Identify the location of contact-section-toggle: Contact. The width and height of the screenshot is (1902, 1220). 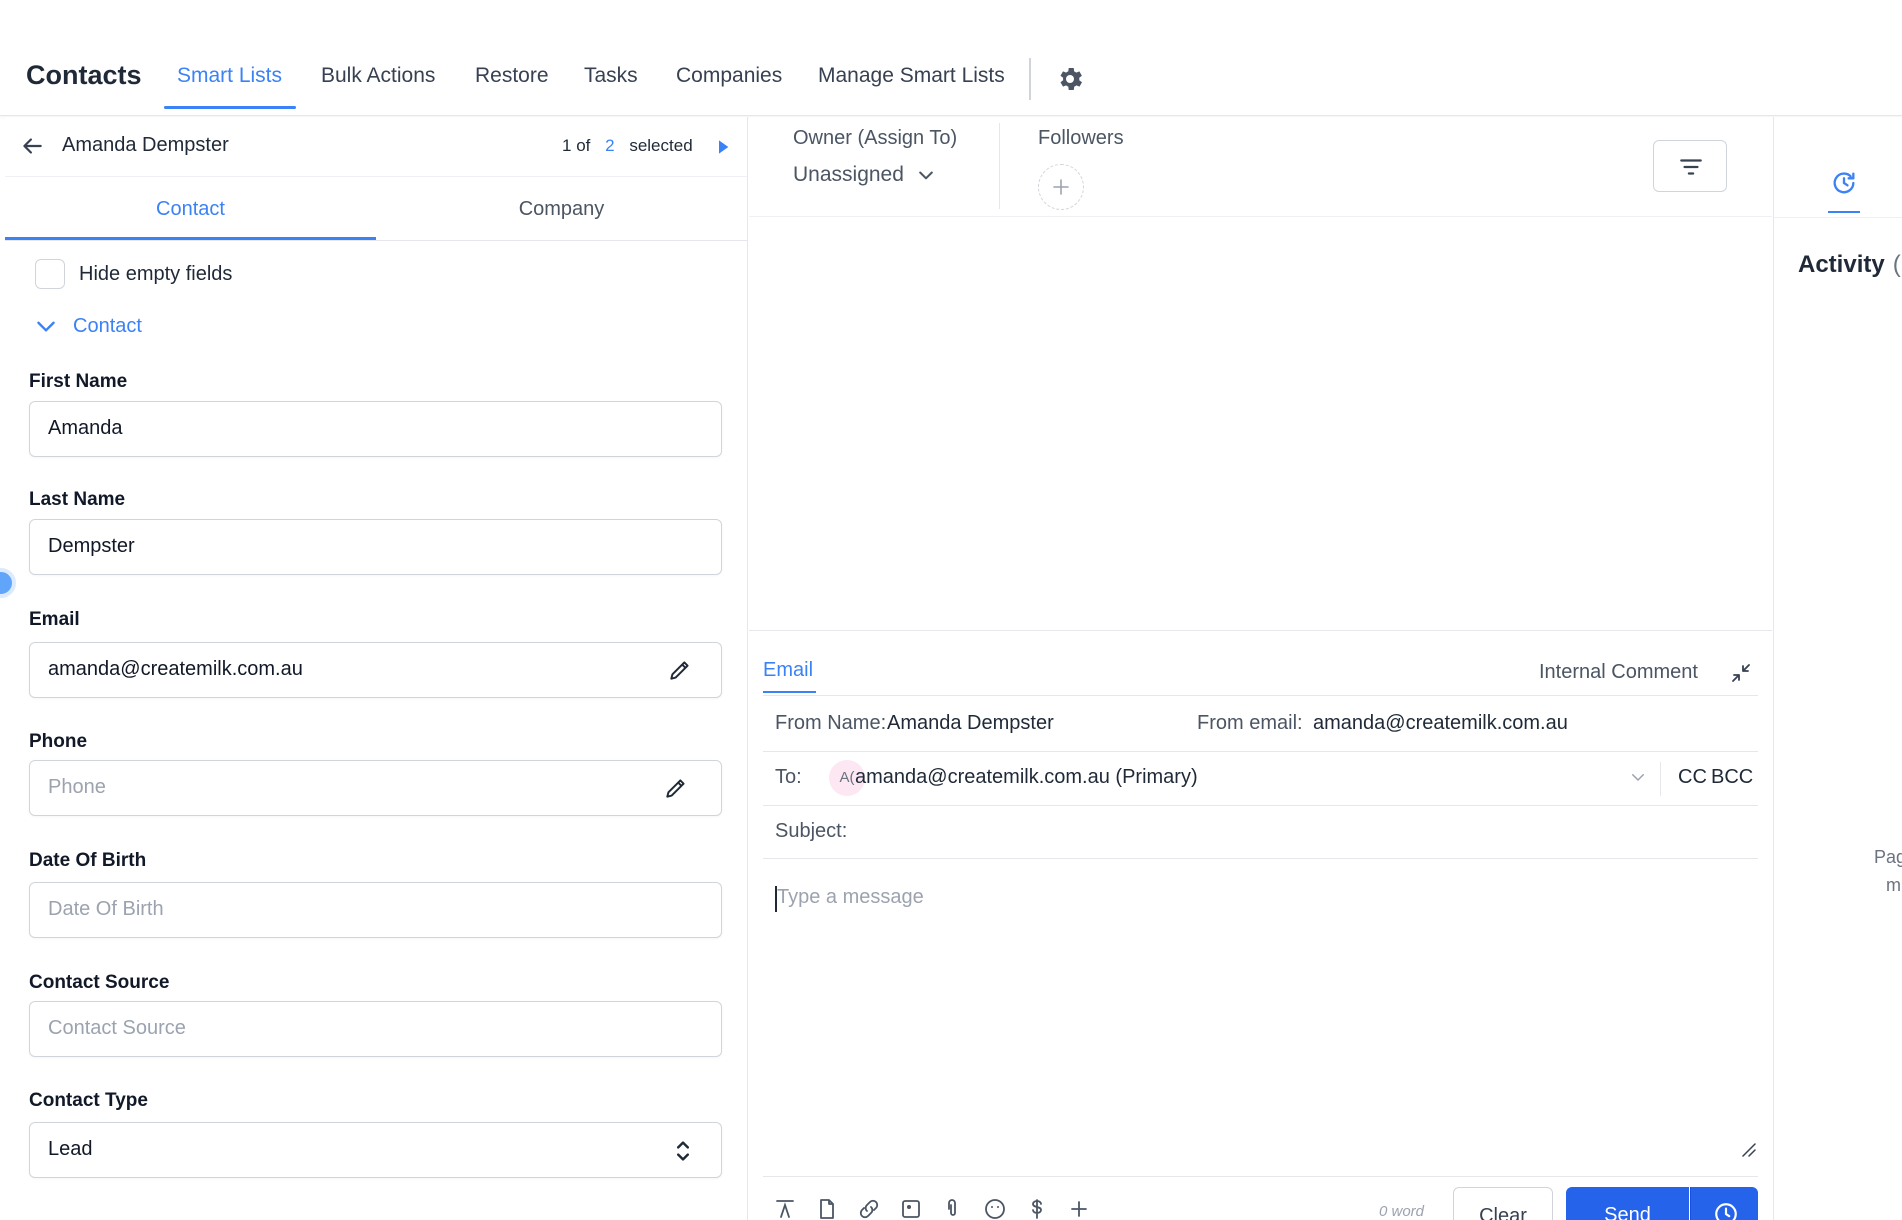
(87, 326).